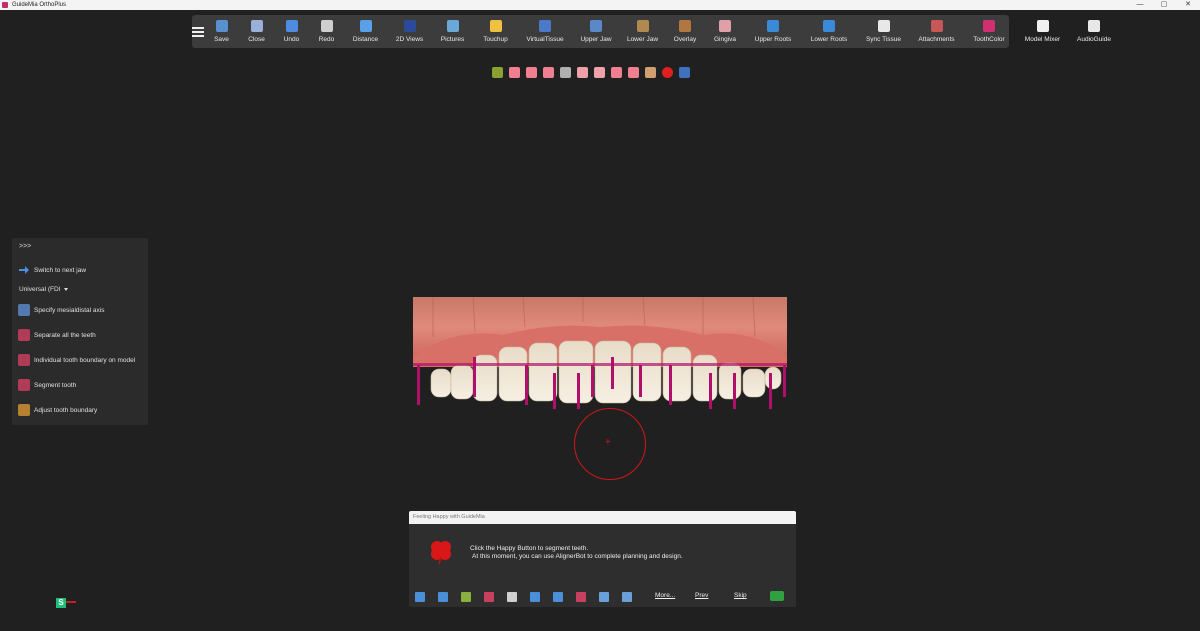  What do you see at coordinates (725, 31) in the screenshot?
I see `toolbar-gingiva-button: Gingiva` at bounding box center [725, 31].